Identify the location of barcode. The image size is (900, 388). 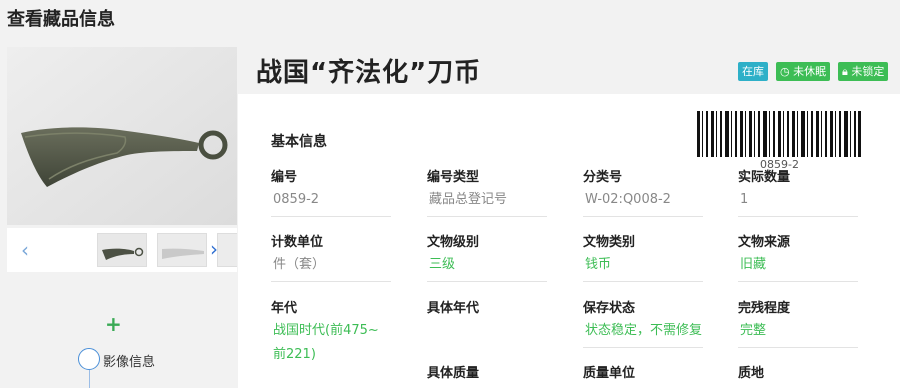
(779, 134).